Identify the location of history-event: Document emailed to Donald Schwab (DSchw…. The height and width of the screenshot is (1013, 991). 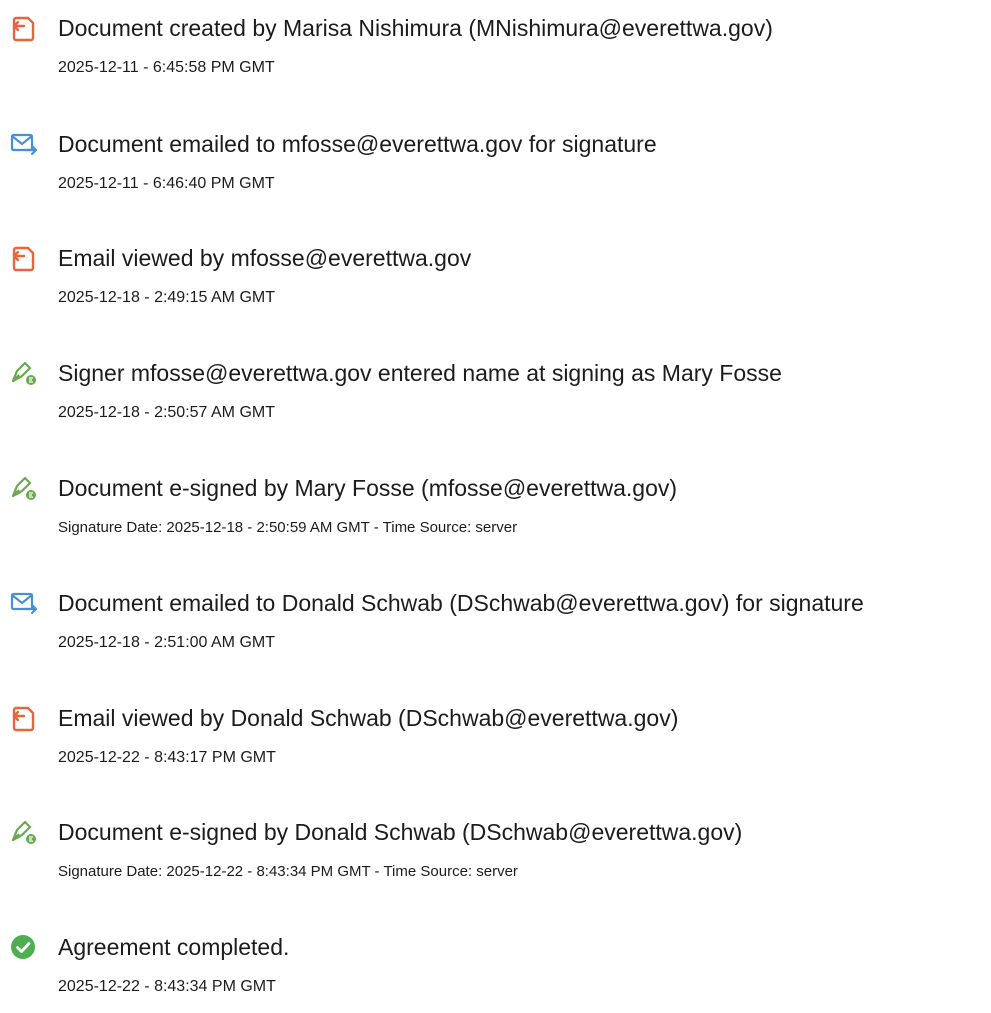
(495, 629).